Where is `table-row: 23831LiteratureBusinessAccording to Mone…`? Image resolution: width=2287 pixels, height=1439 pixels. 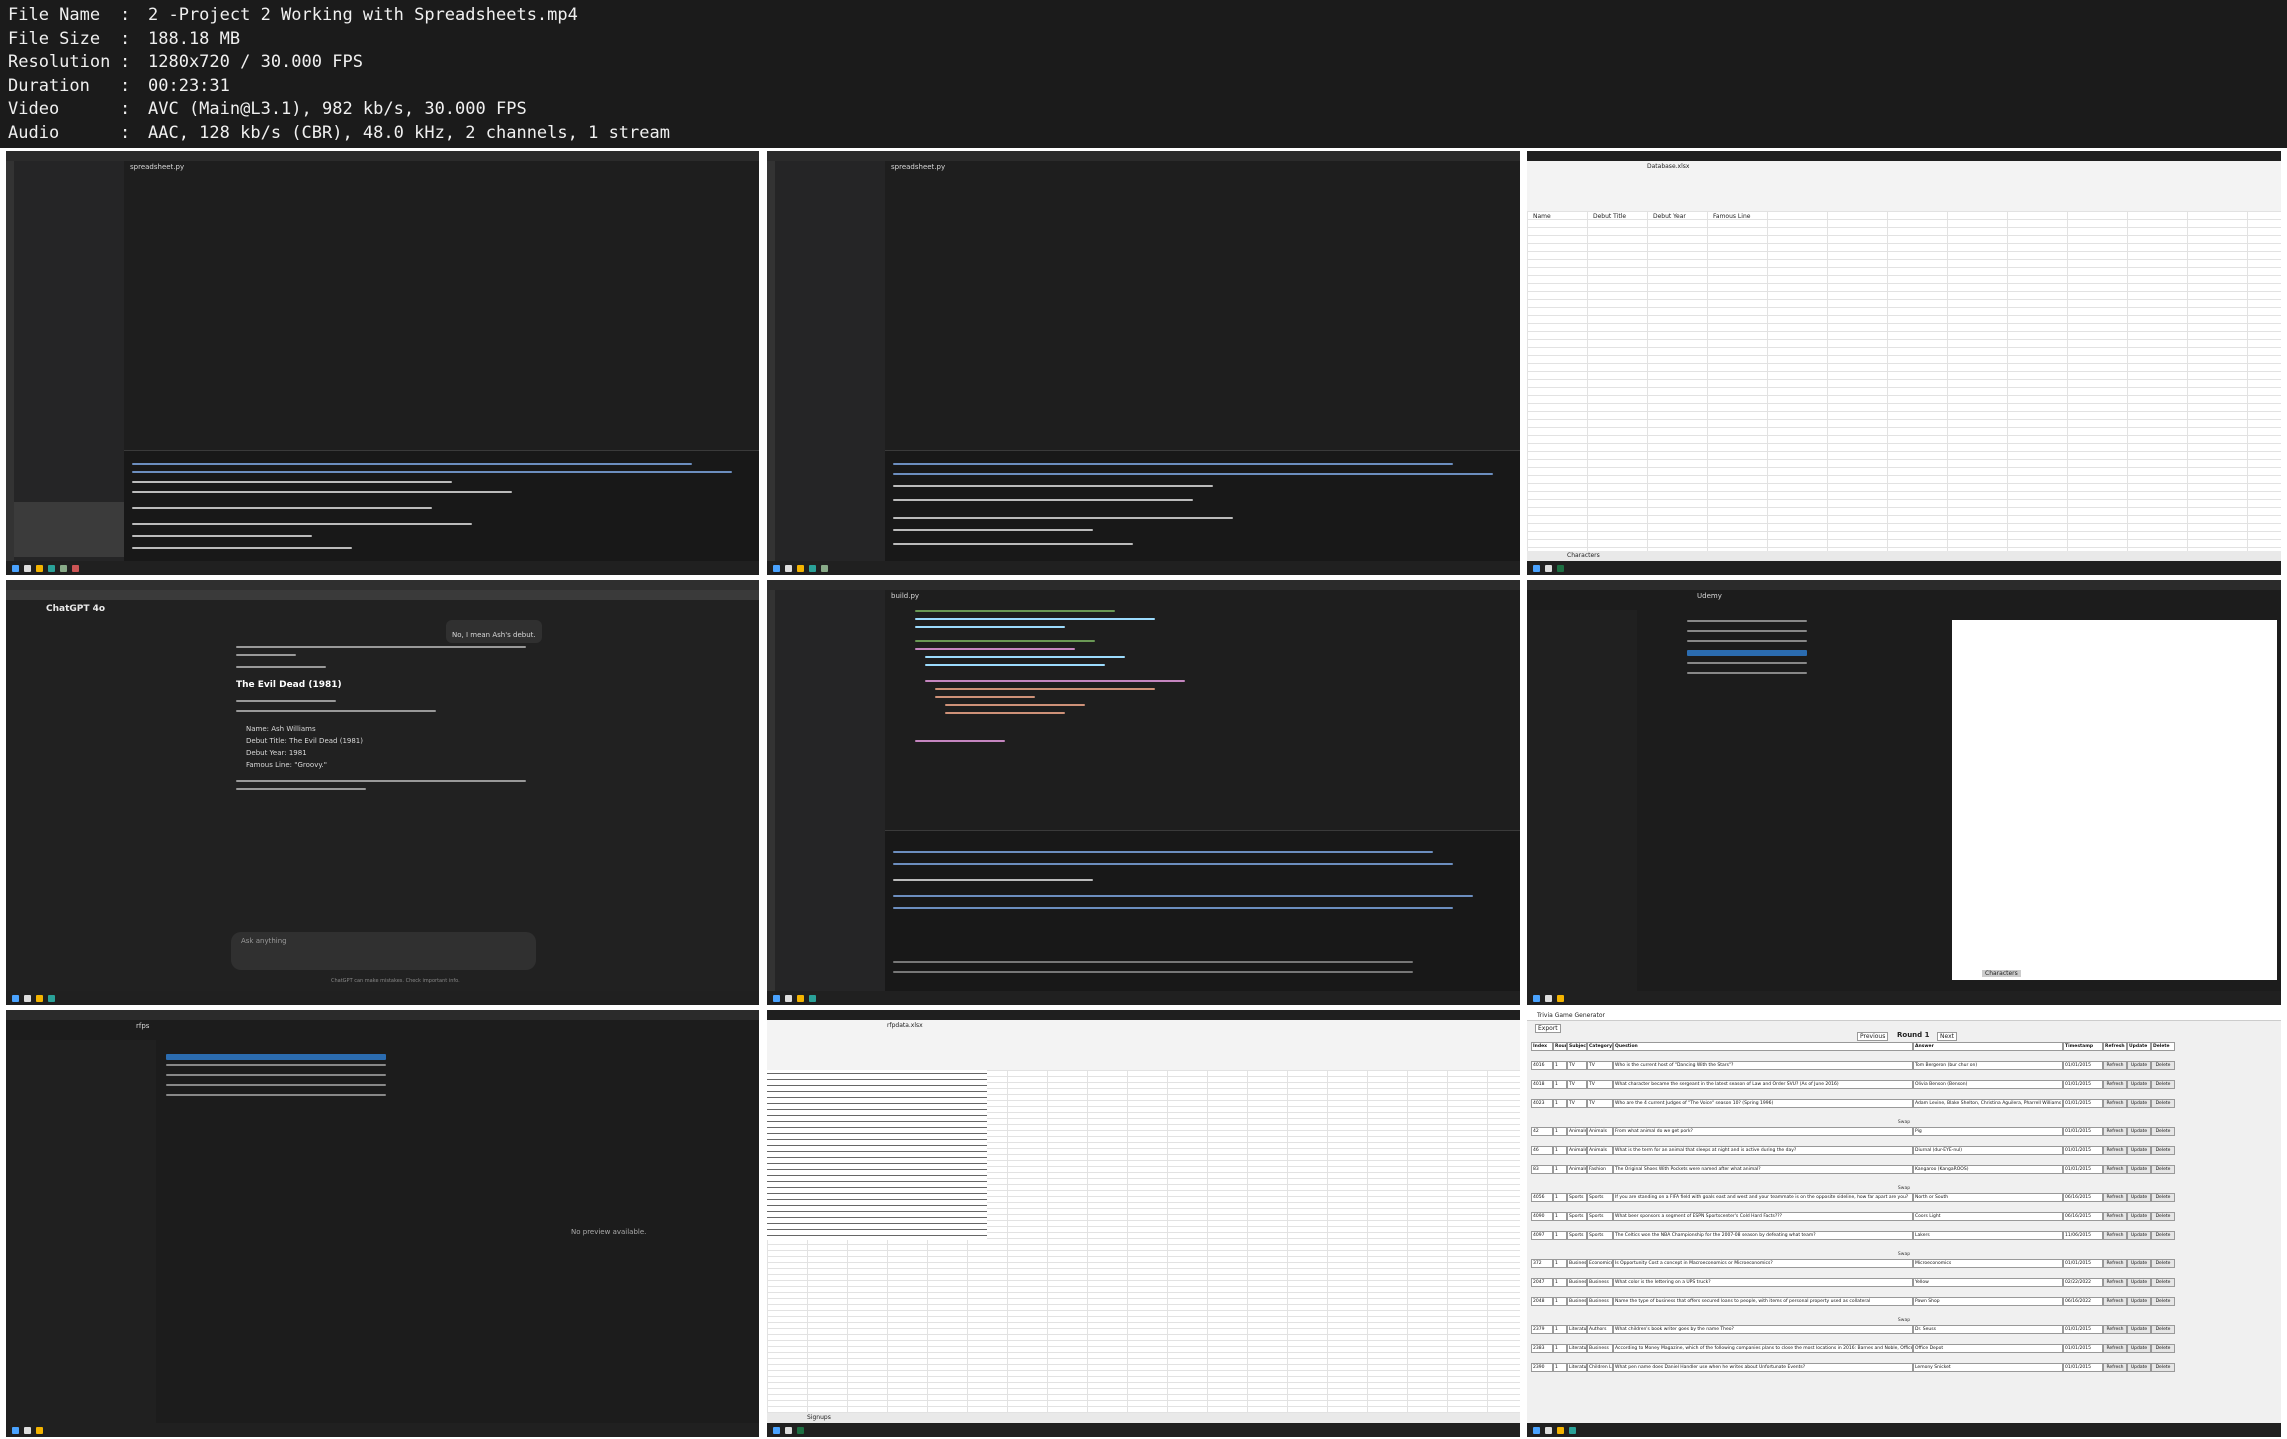 table-row: 23831LiteratureBusinessAccording to Mone… is located at coordinates (1904, 1353).